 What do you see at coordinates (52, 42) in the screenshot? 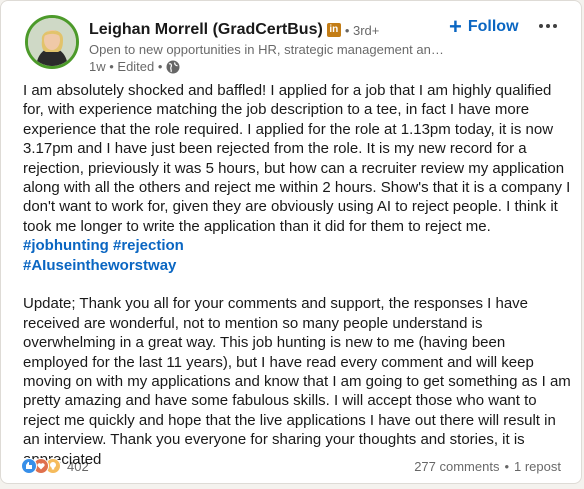
I see `author-avatar` at bounding box center [52, 42].